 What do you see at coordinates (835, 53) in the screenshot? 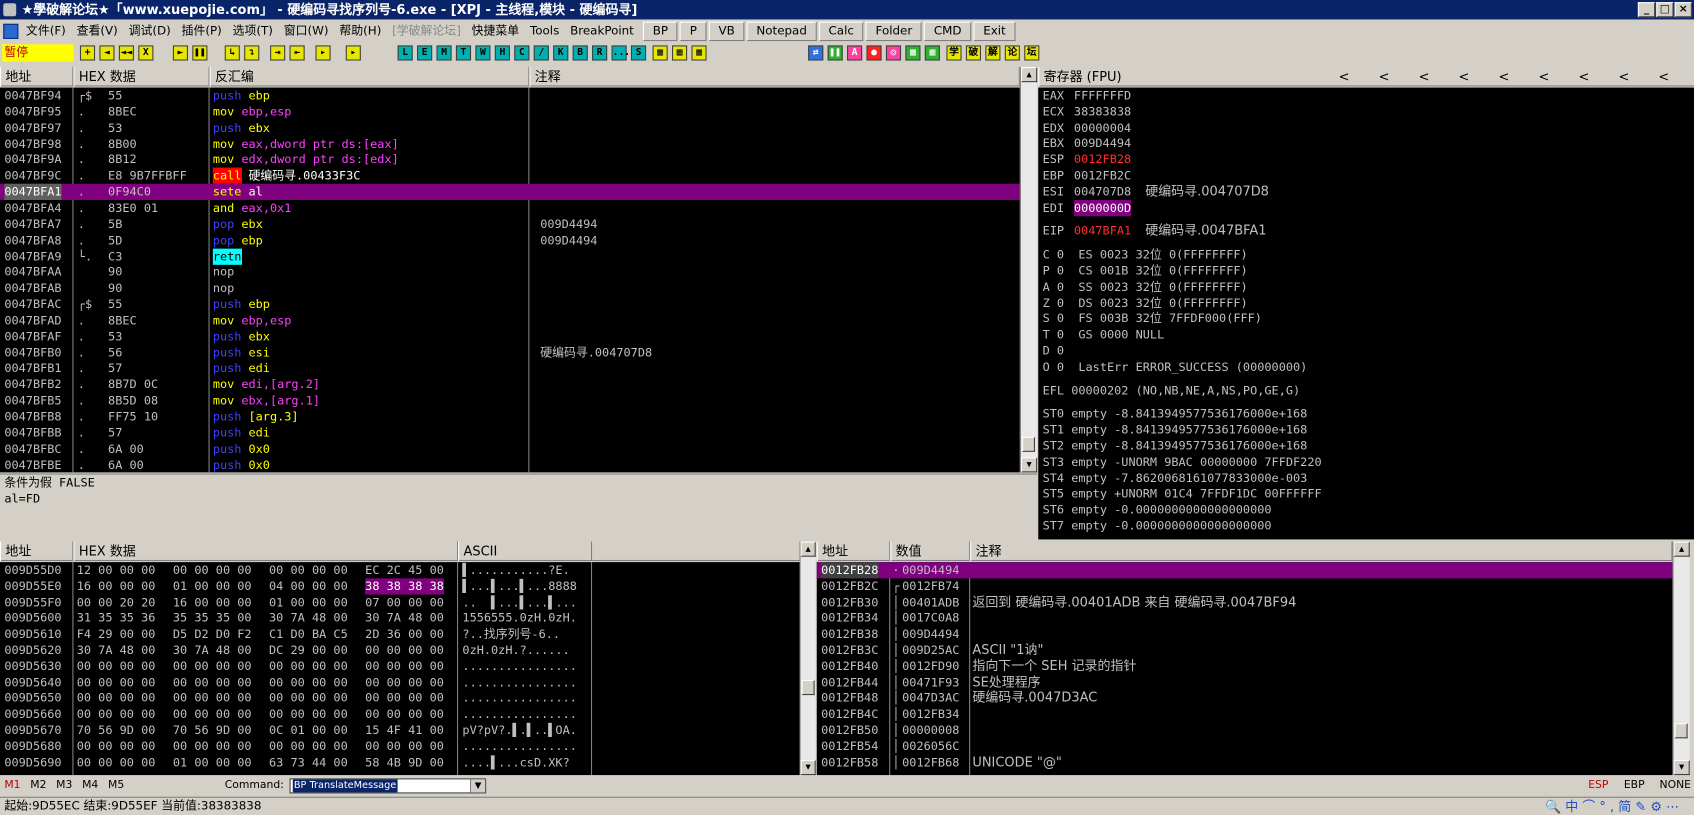
I see `toolbar-tool-icon-1: ❚❚` at bounding box center [835, 53].